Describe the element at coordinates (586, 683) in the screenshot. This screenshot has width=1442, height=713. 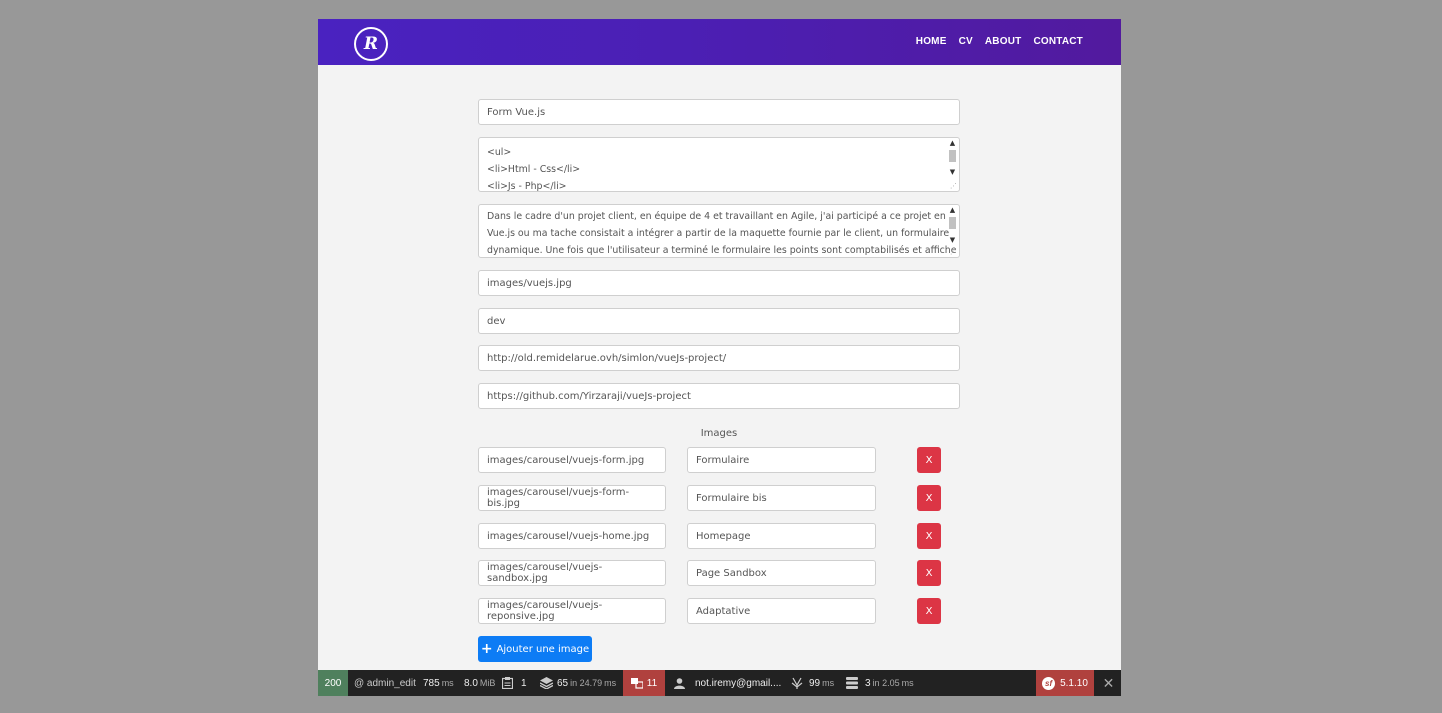
I see `templates-in: in 24.79` at that location.